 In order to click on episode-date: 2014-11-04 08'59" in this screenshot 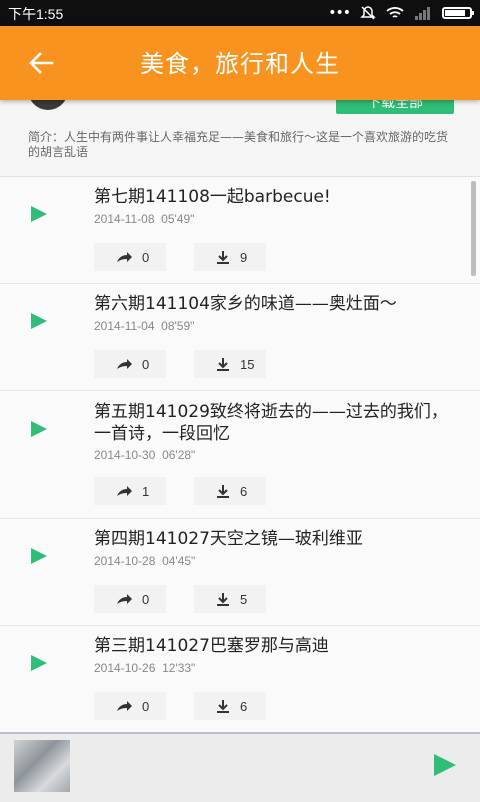, I will do `click(144, 326)`.